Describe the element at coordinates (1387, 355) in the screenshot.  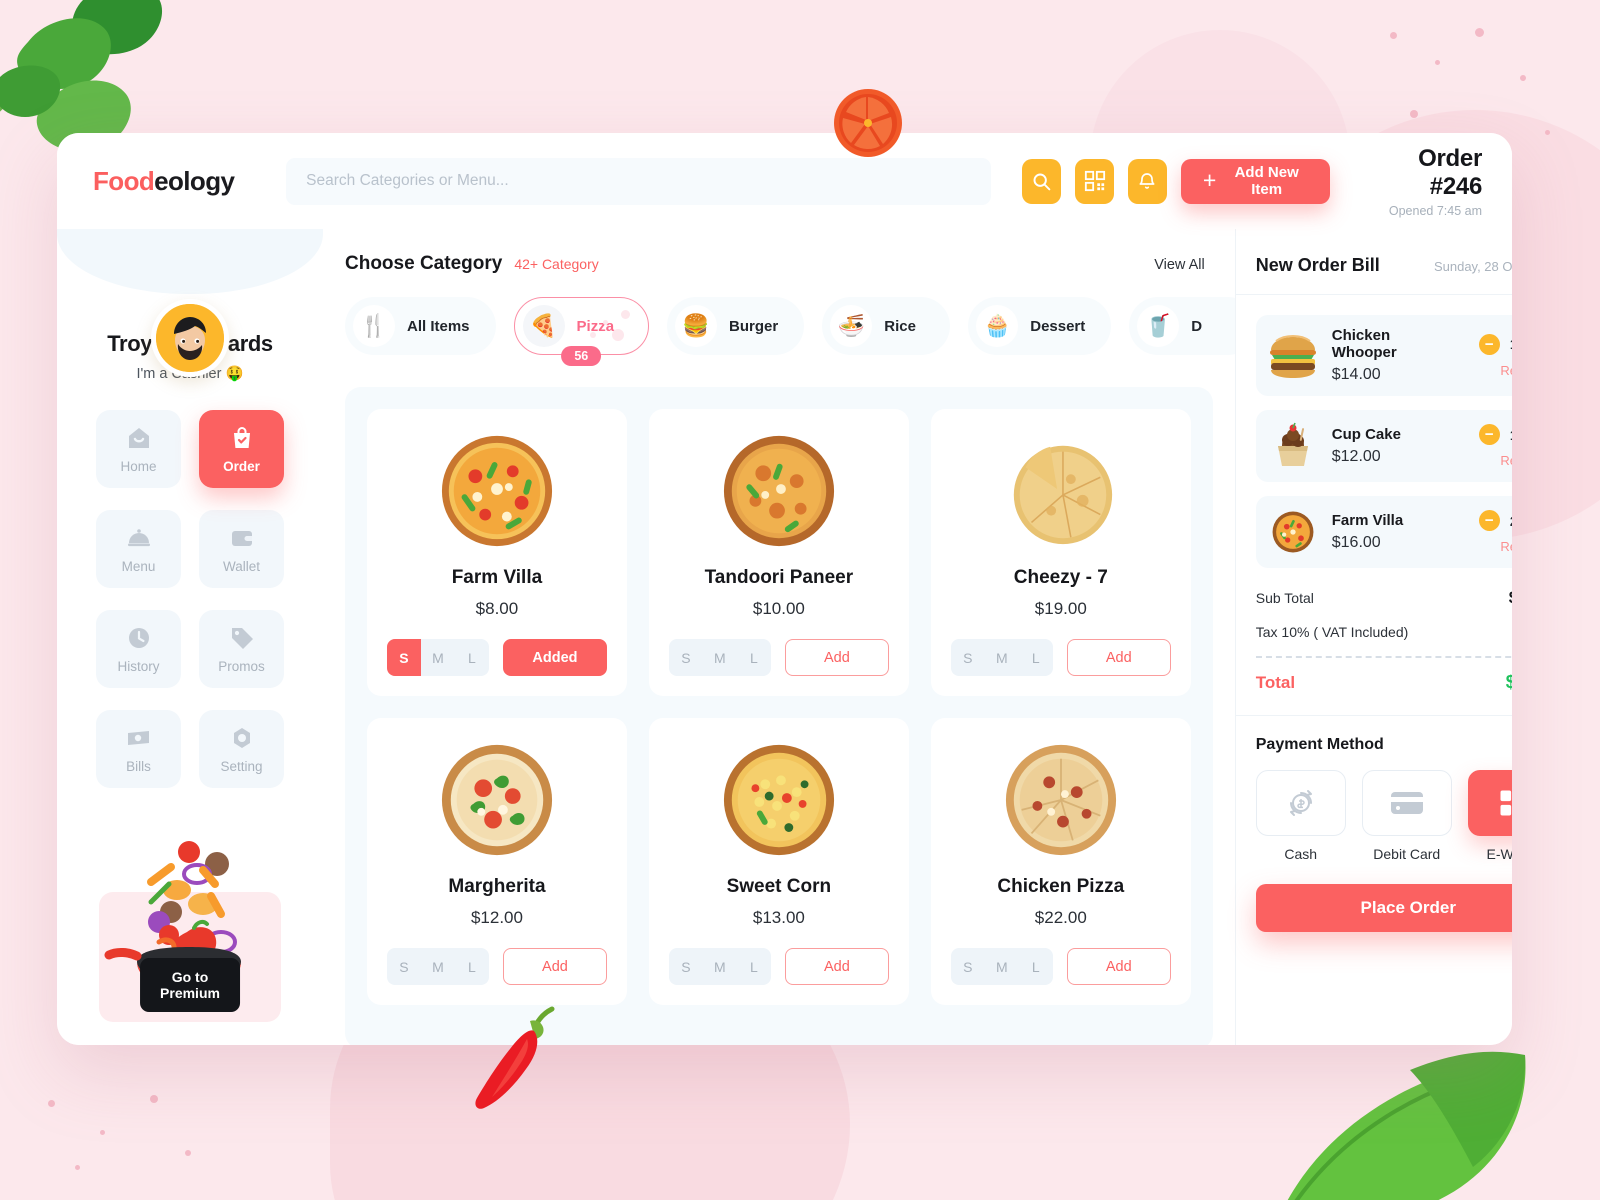
I see `bill-item-info: Chicken Whooper $14.00` at that location.